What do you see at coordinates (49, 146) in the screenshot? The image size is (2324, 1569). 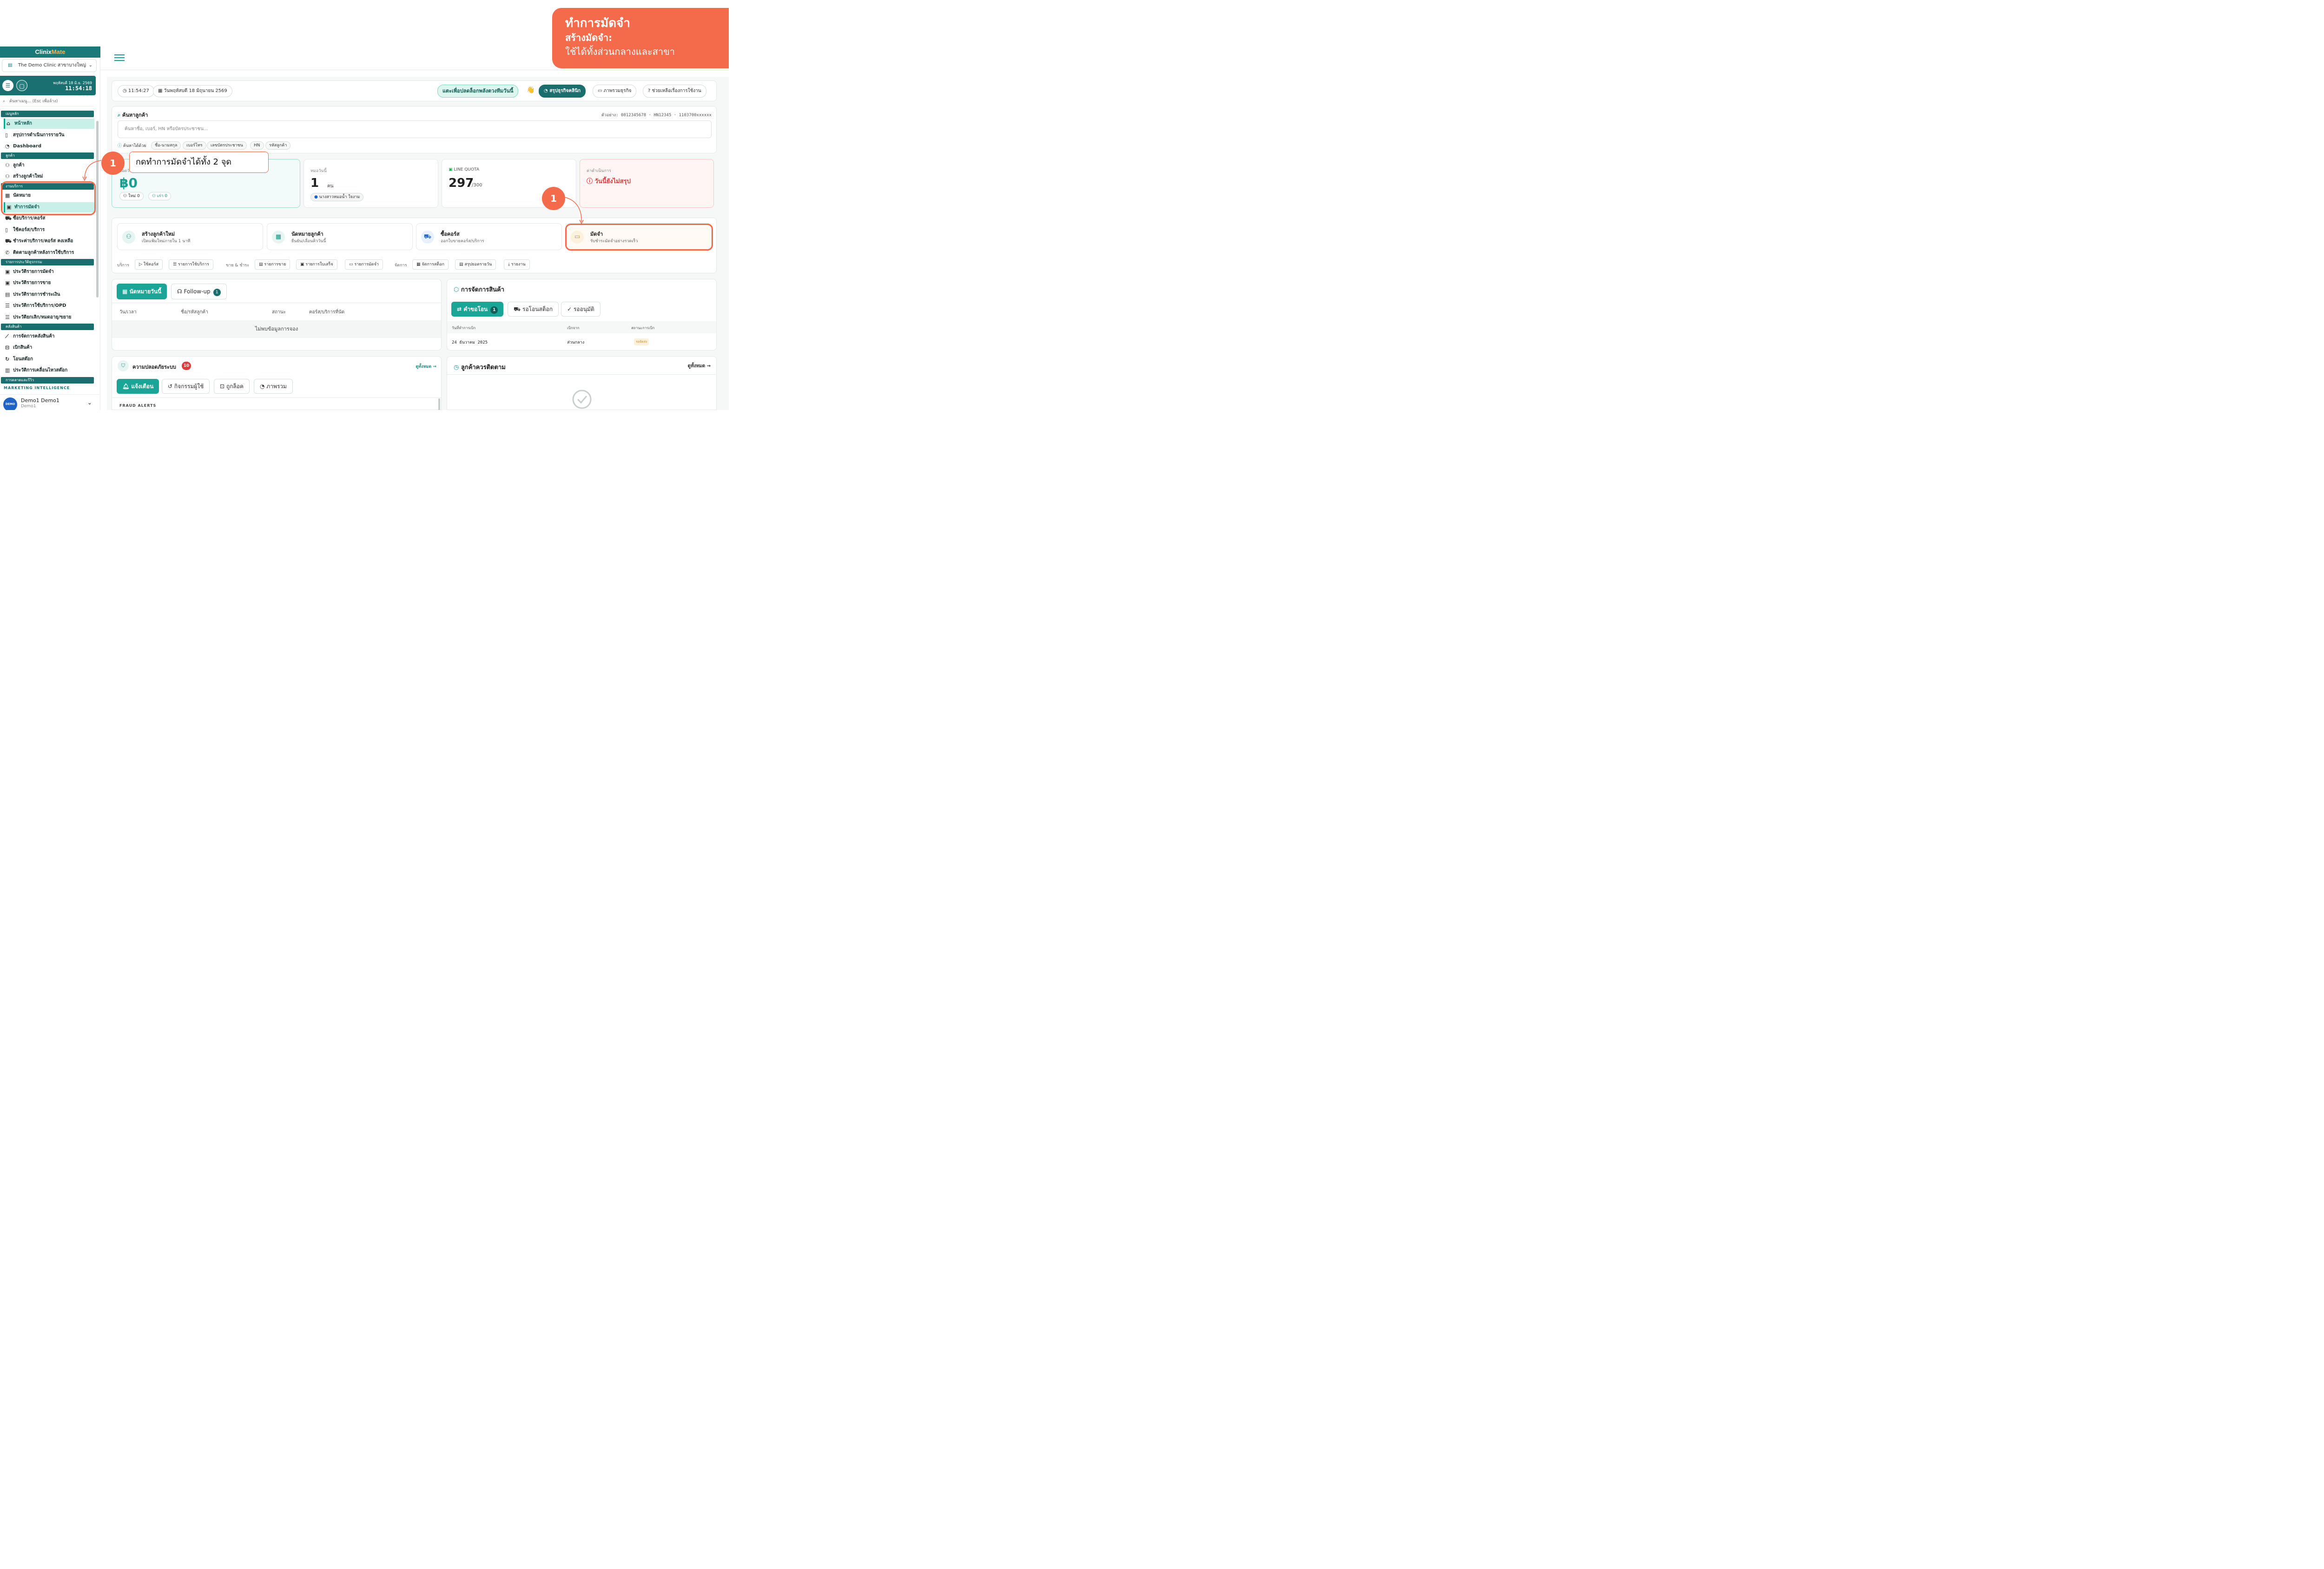 I see `sidebar-item-dashboard: ◔ Dashboard` at bounding box center [49, 146].